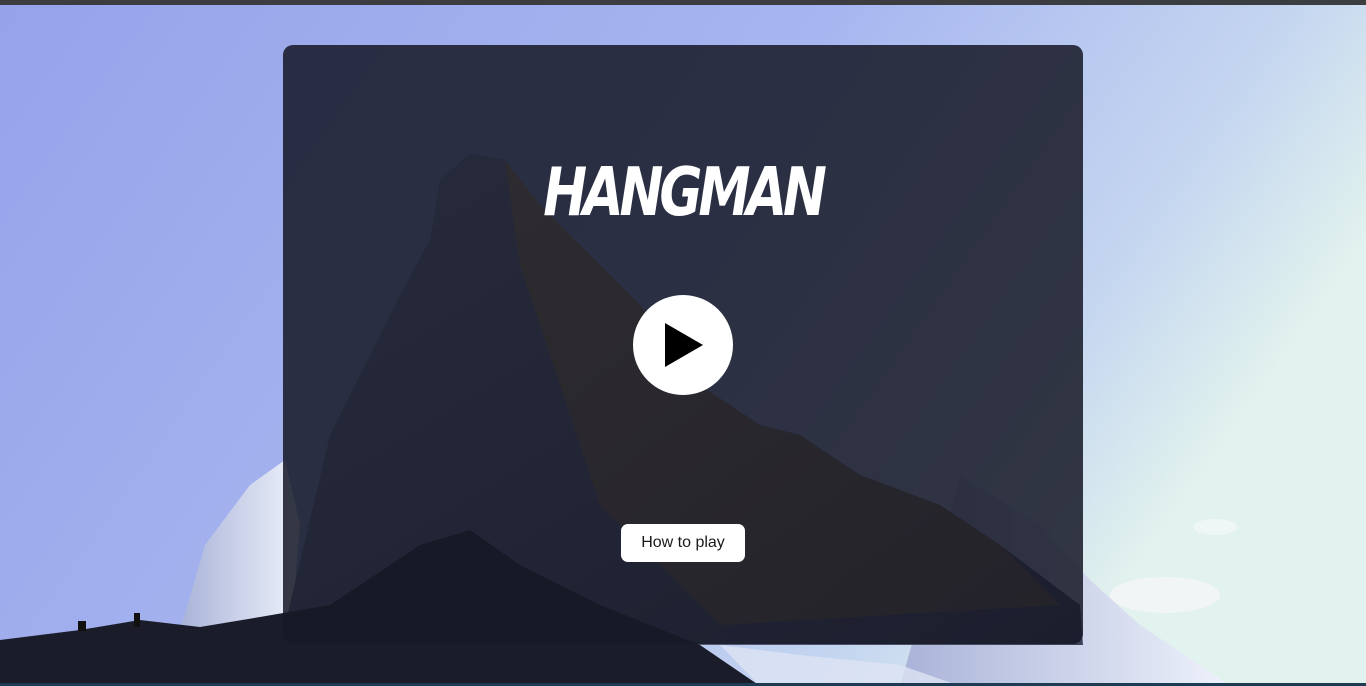 This screenshot has width=1366, height=686. I want to click on game-title: HANGMAN, so click(685, 193).